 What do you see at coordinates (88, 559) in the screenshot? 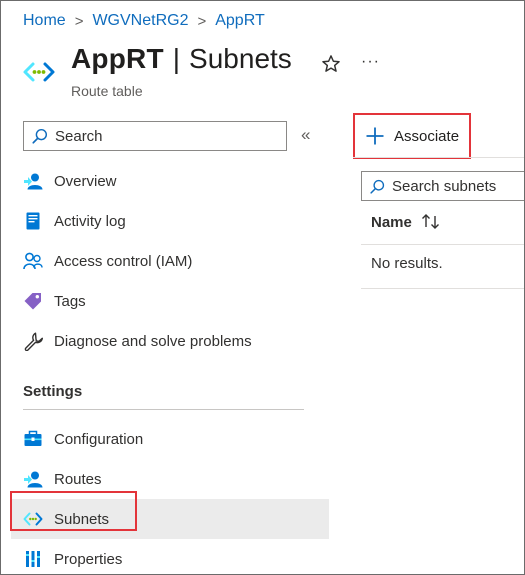
I see `sidebar-item-label: Properties` at bounding box center [88, 559].